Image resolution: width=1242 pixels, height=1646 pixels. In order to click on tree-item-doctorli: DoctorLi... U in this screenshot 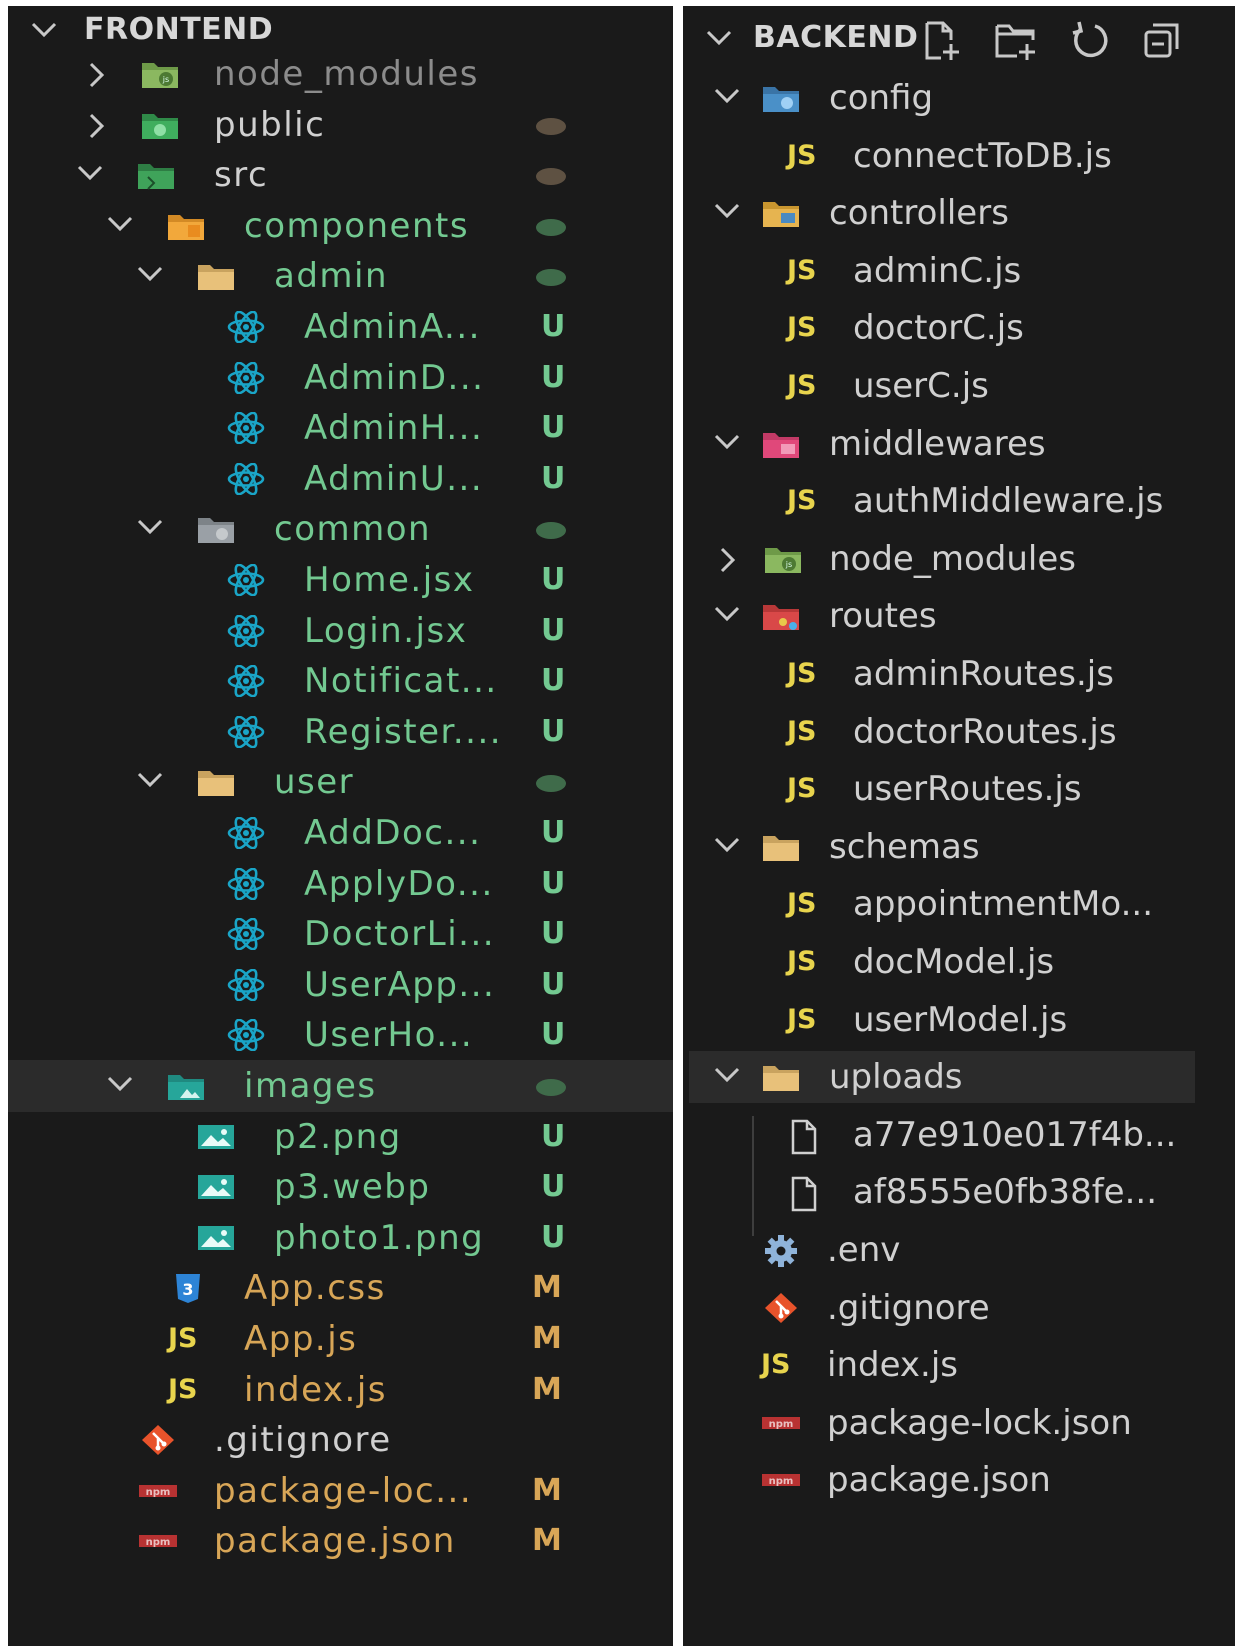, I will do `click(340, 934)`.